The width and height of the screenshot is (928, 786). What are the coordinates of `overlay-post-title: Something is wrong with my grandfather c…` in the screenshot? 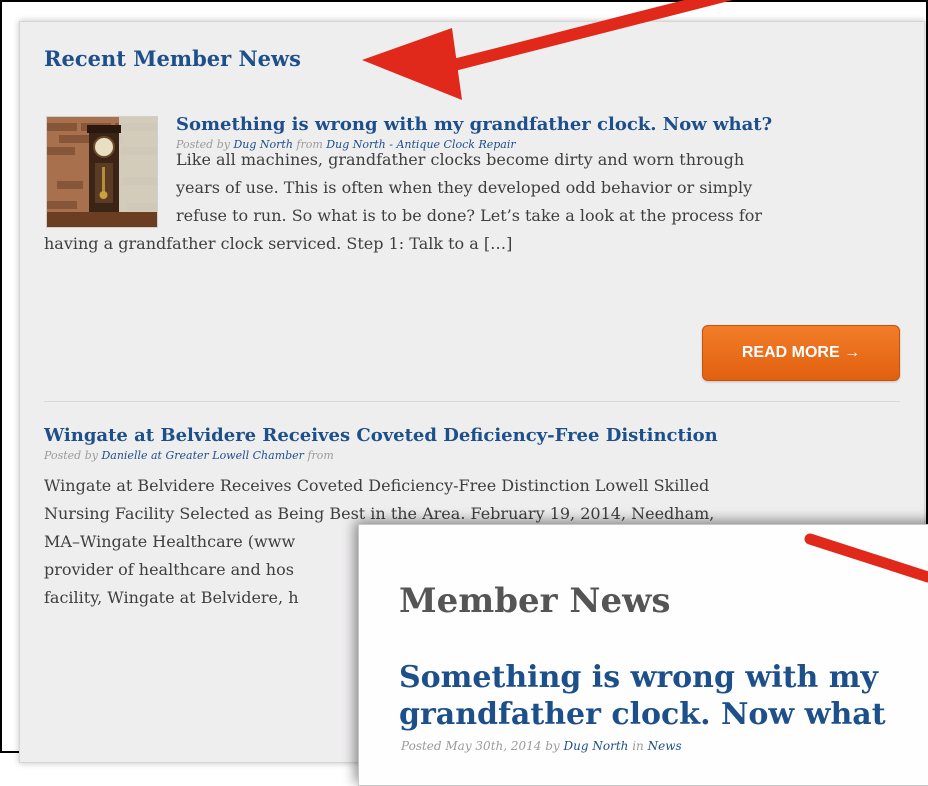 It's located at (642, 696).